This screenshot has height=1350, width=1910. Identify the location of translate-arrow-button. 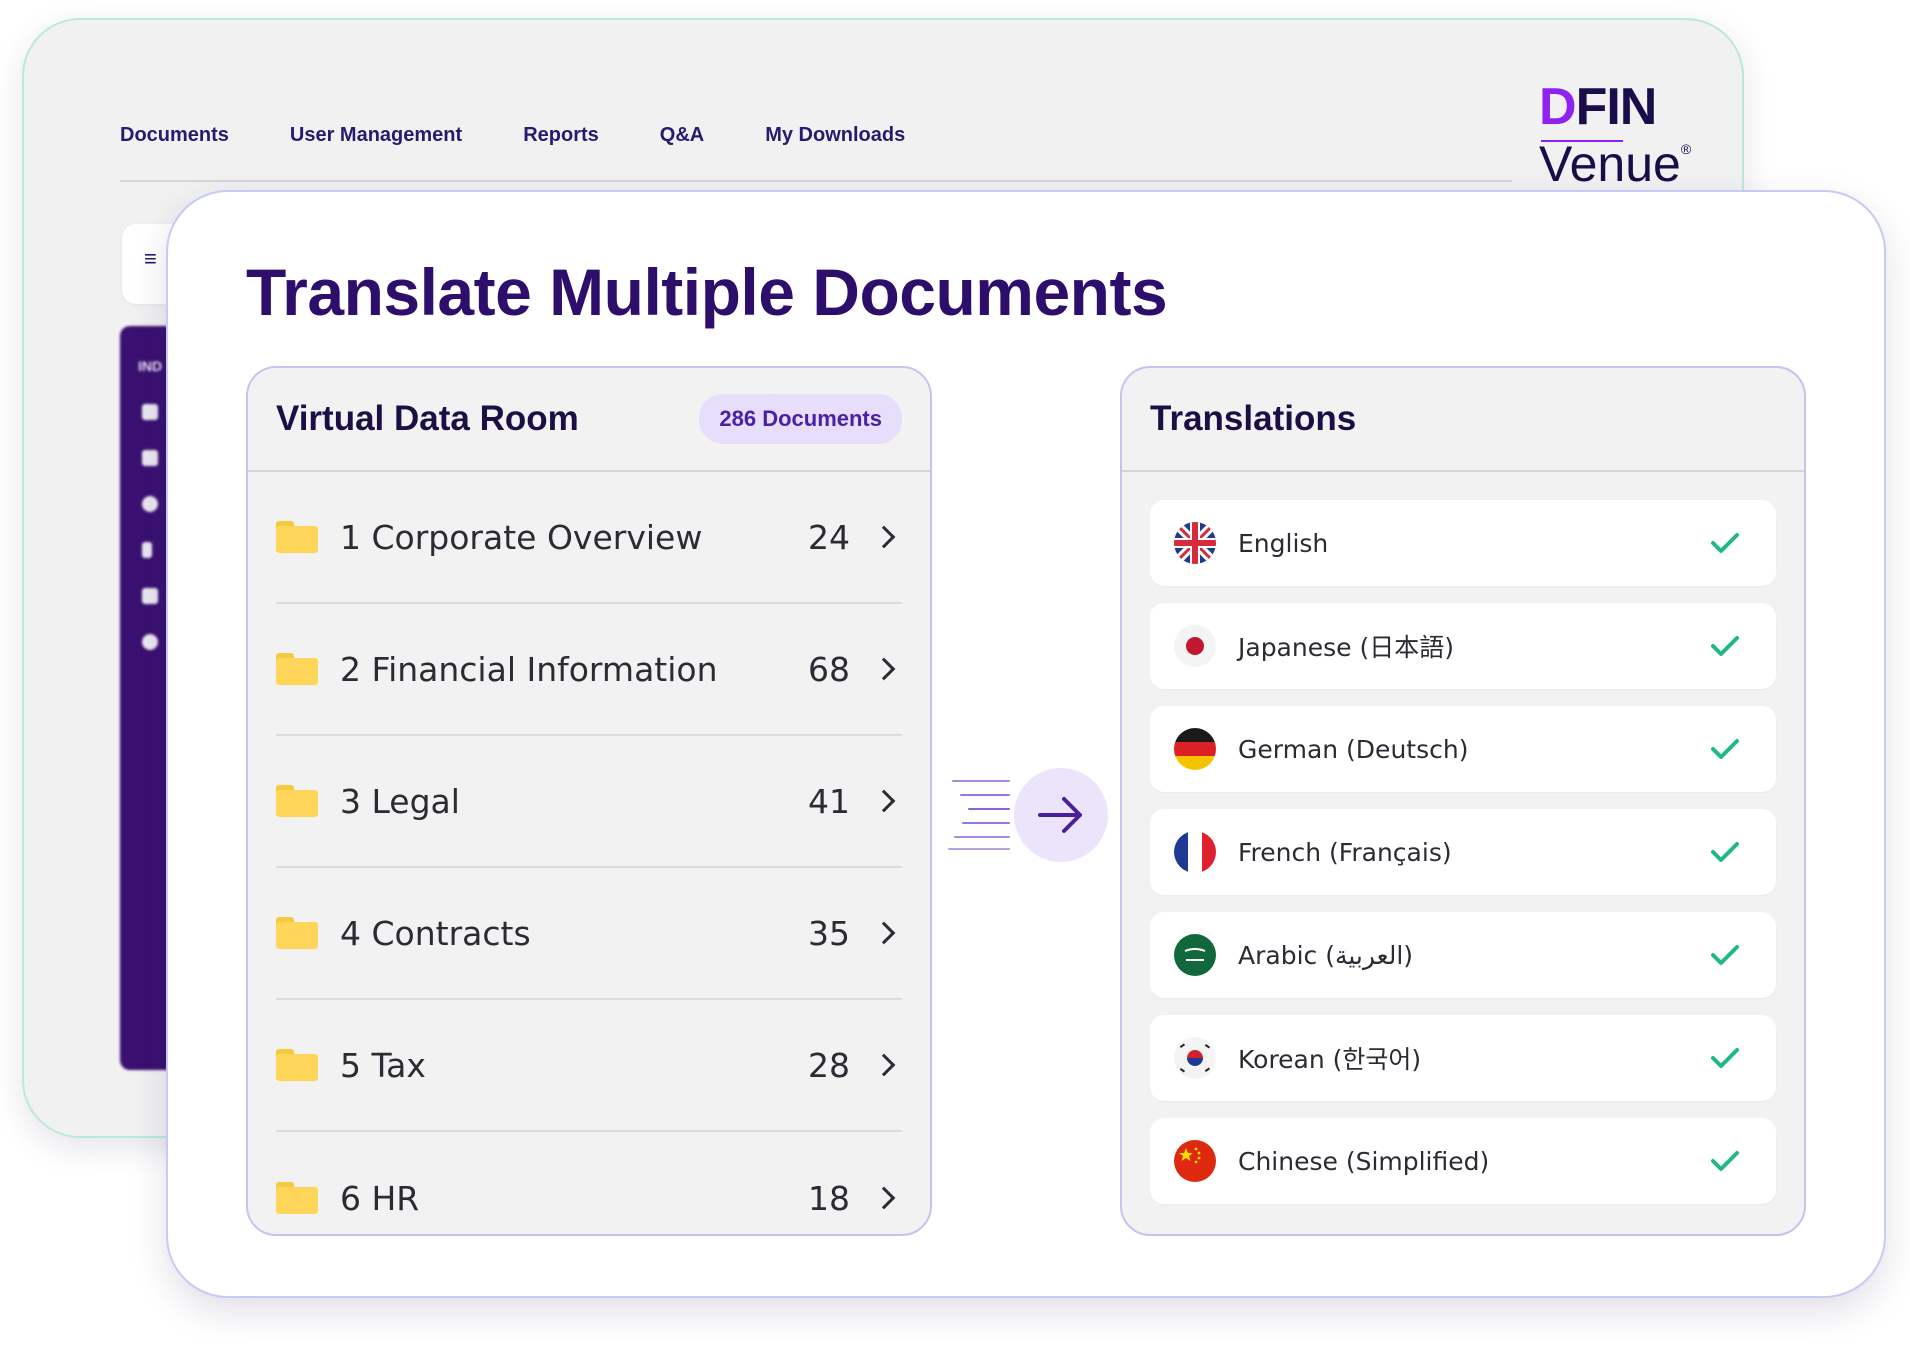
(1061, 815).